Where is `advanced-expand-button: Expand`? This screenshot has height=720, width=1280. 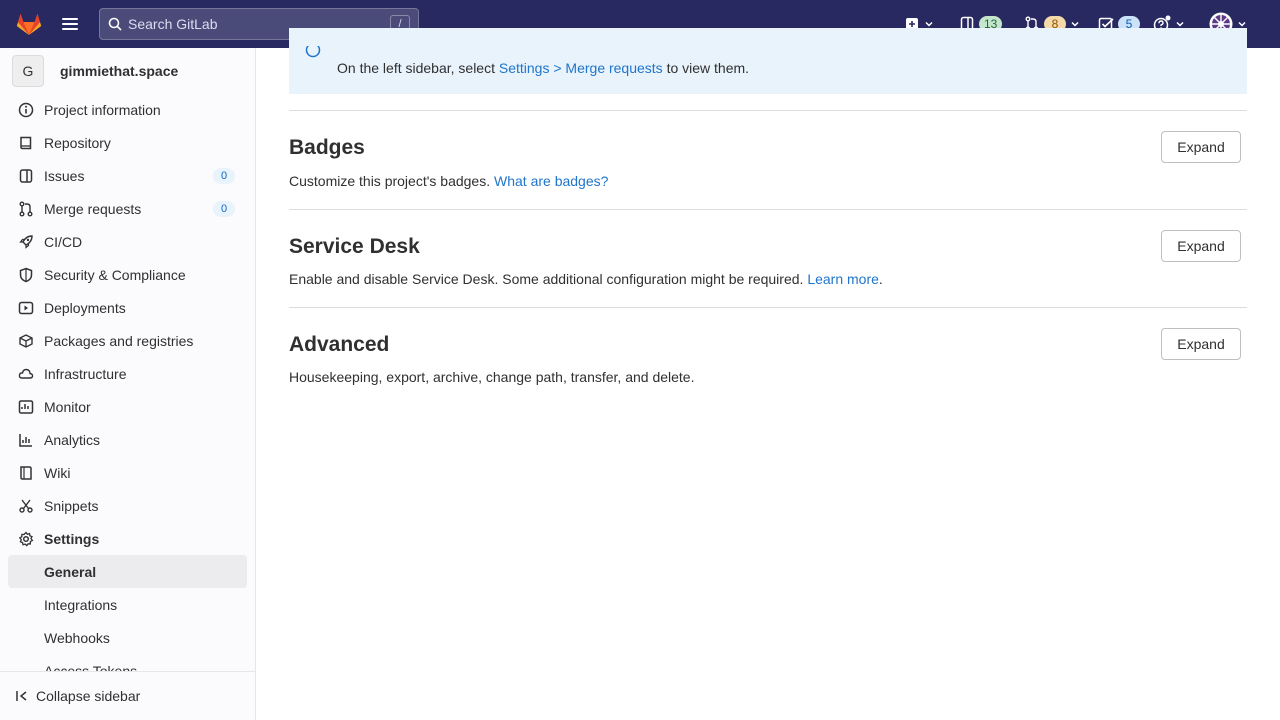 advanced-expand-button: Expand is located at coordinates (1201, 344).